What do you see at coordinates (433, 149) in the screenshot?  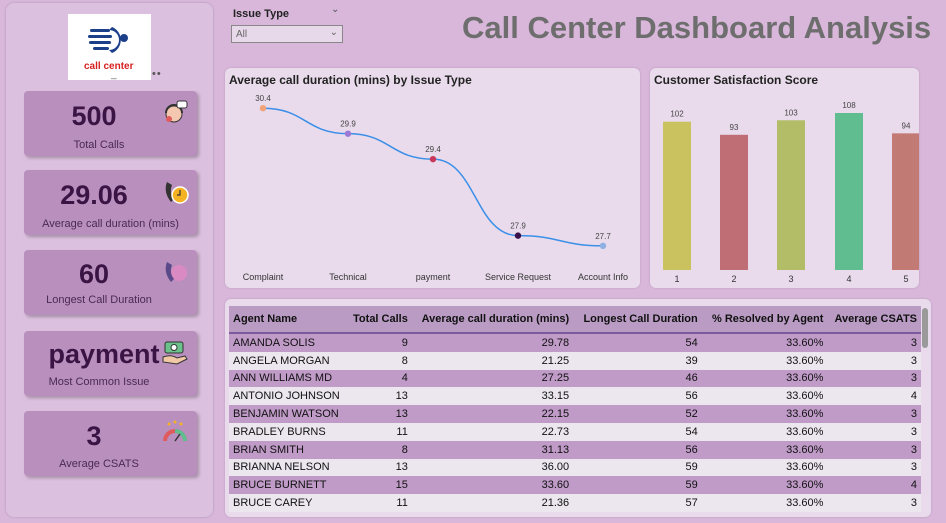 I see `data-label: 29.4` at bounding box center [433, 149].